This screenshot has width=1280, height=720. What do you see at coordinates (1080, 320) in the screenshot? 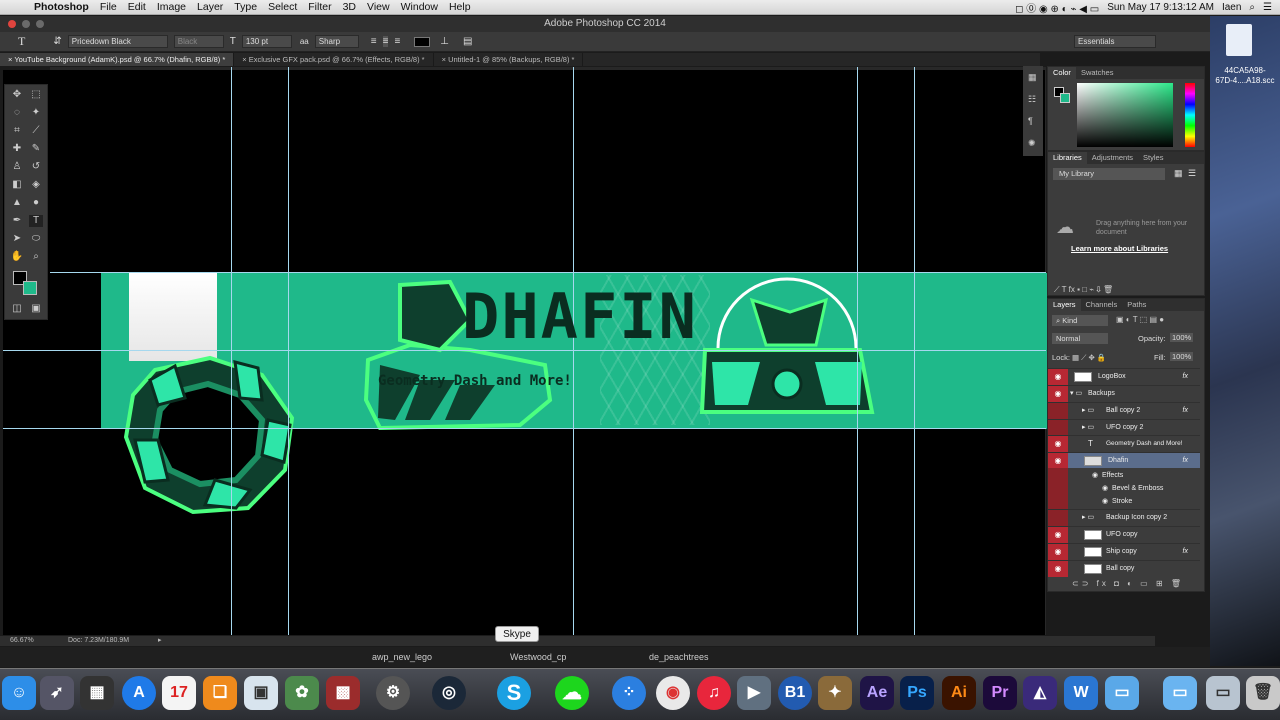
I see `layer-filter-select: ⌕ Kind` at bounding box center [1080, 320].